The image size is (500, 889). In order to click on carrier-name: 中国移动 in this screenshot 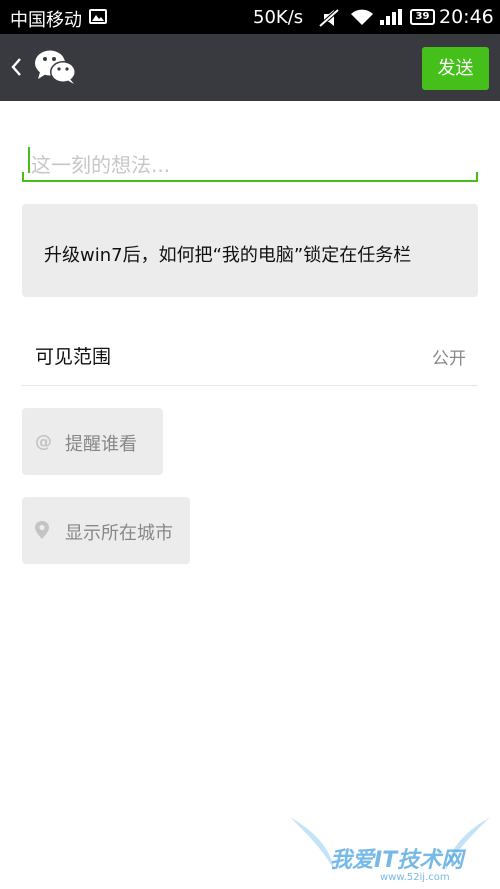, I will do `click(46, 20)`.